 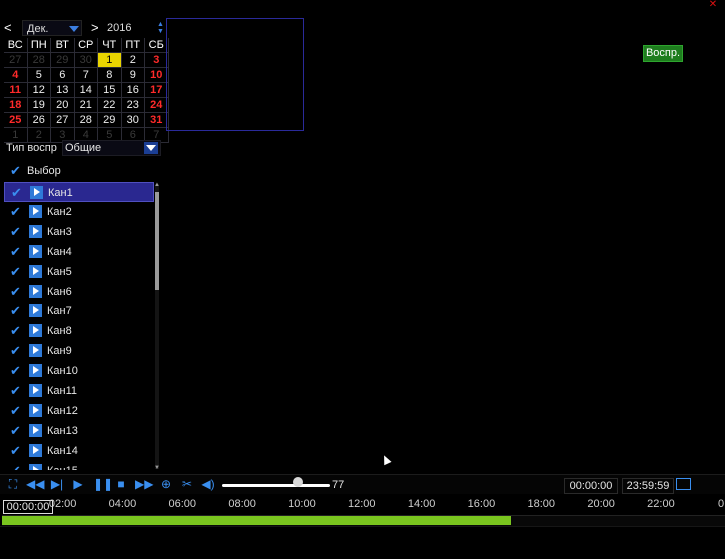 What do you see at coordinates (79, 331) in the screenshot?
I see `channel-row: ✔ Кан8` at bounding box center [79, 331].